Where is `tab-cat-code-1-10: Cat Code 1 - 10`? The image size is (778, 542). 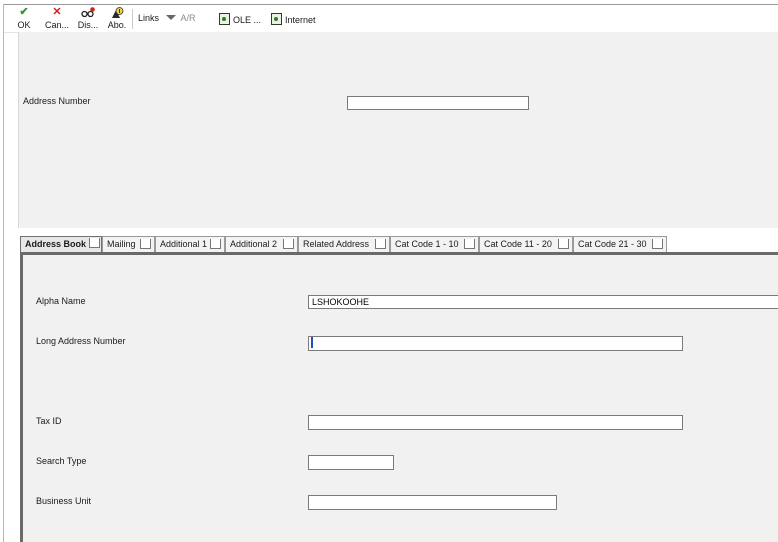
tab-cat-code-1-10: Cat Code 1 - 10 is located at coordinates (434, 244).